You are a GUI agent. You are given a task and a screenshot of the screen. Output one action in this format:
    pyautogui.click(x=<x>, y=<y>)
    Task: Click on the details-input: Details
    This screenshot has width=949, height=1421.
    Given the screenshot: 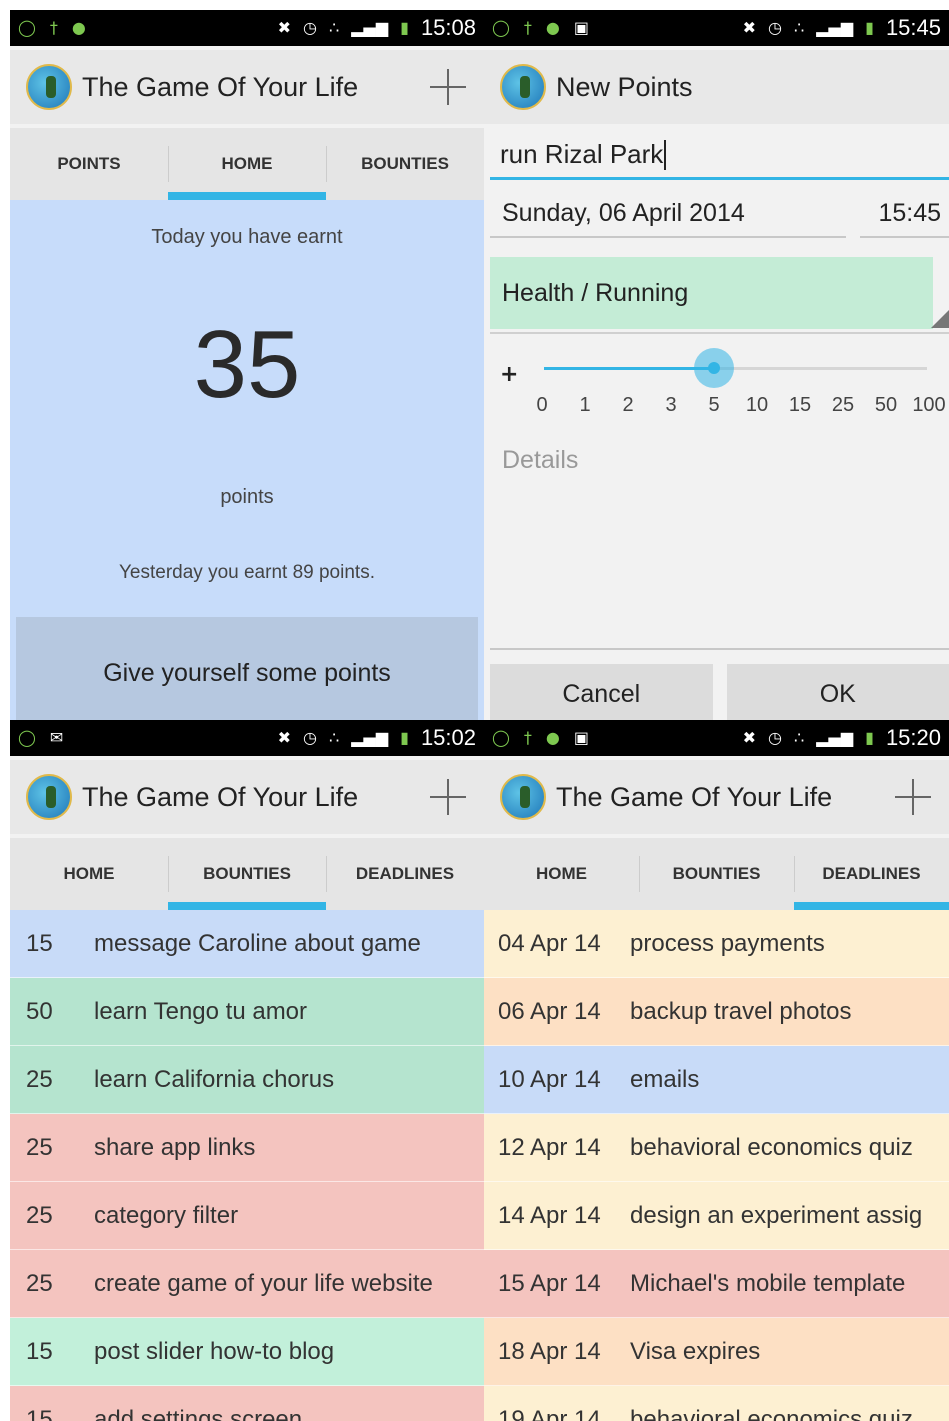 What is the action you would take?
    pyautogui.click(x=719, y=545)
    